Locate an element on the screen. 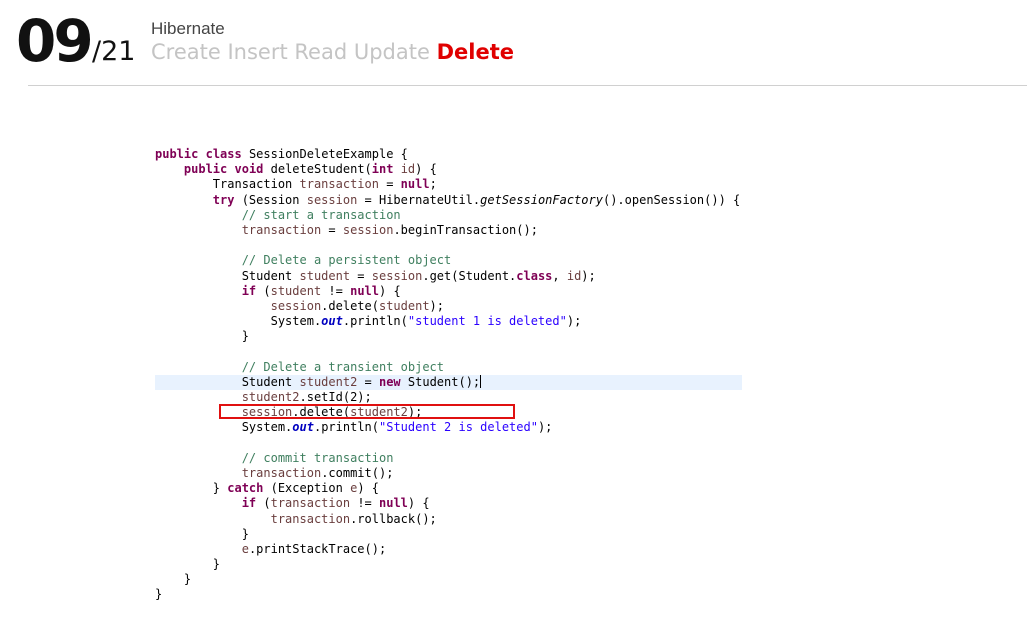  crud-read: Read is located at coordinates (321, 52).